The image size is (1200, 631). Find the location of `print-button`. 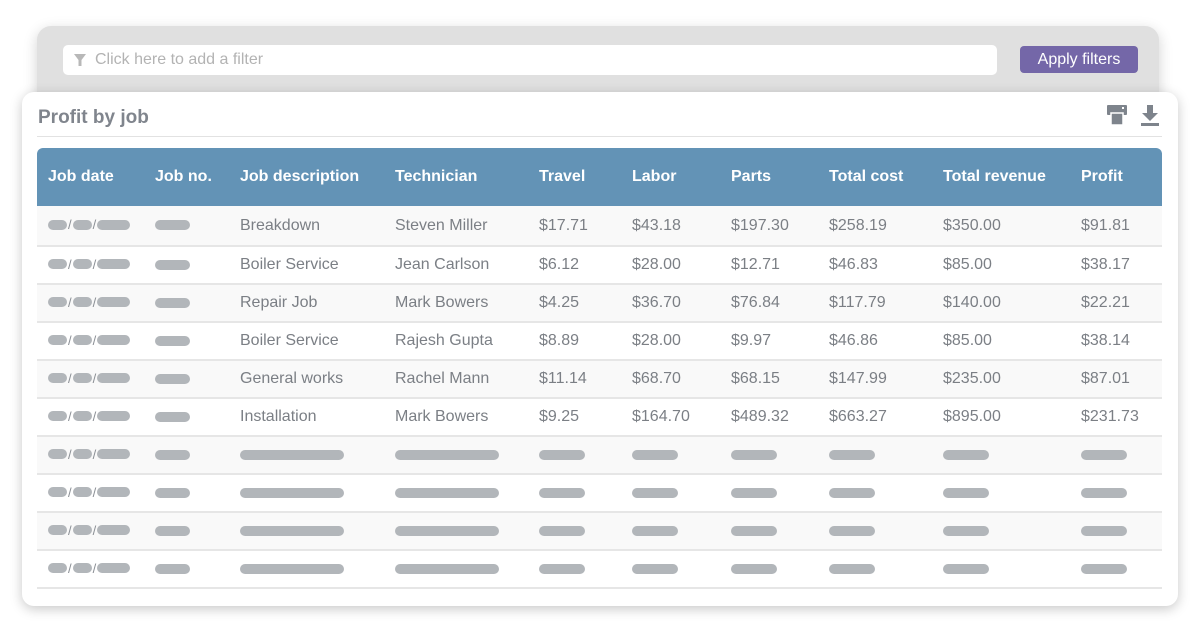

print-button is located at coordinates (1117, 115).